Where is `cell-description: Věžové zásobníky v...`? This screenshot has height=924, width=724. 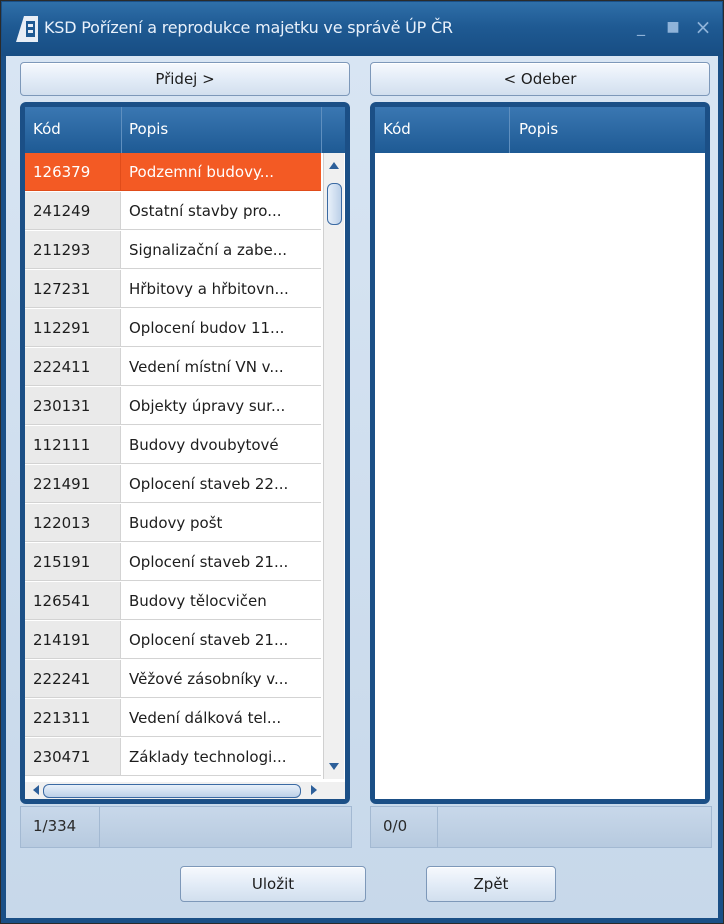 cell-description: Věžové zásobníky v... is located at coordinates (221, 679).